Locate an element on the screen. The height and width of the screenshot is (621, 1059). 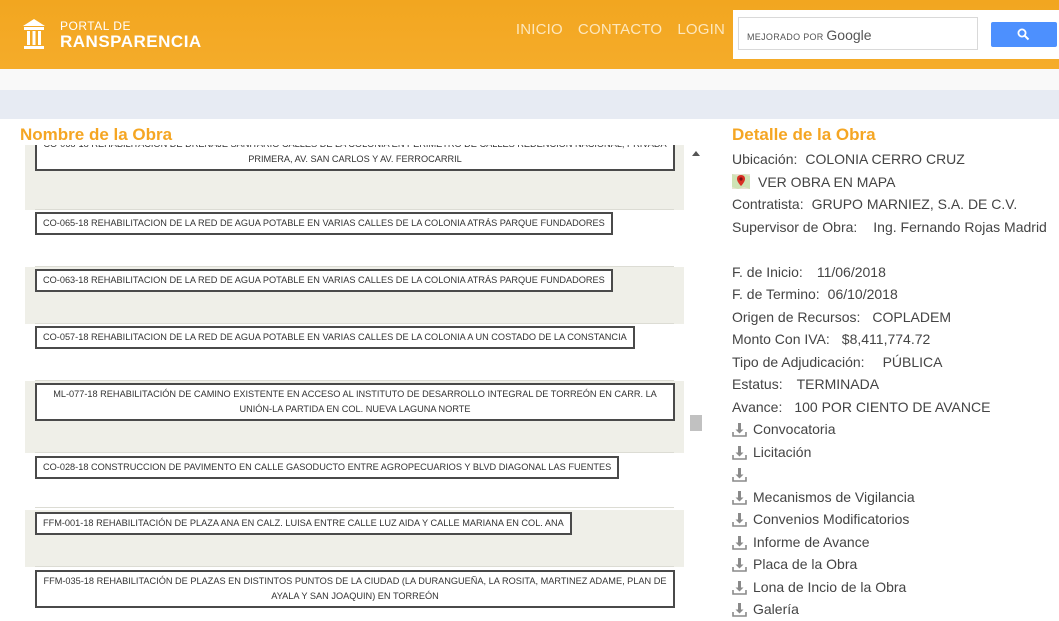
monto-label: Monto Con IVA: is located at coordinates (781, 339).